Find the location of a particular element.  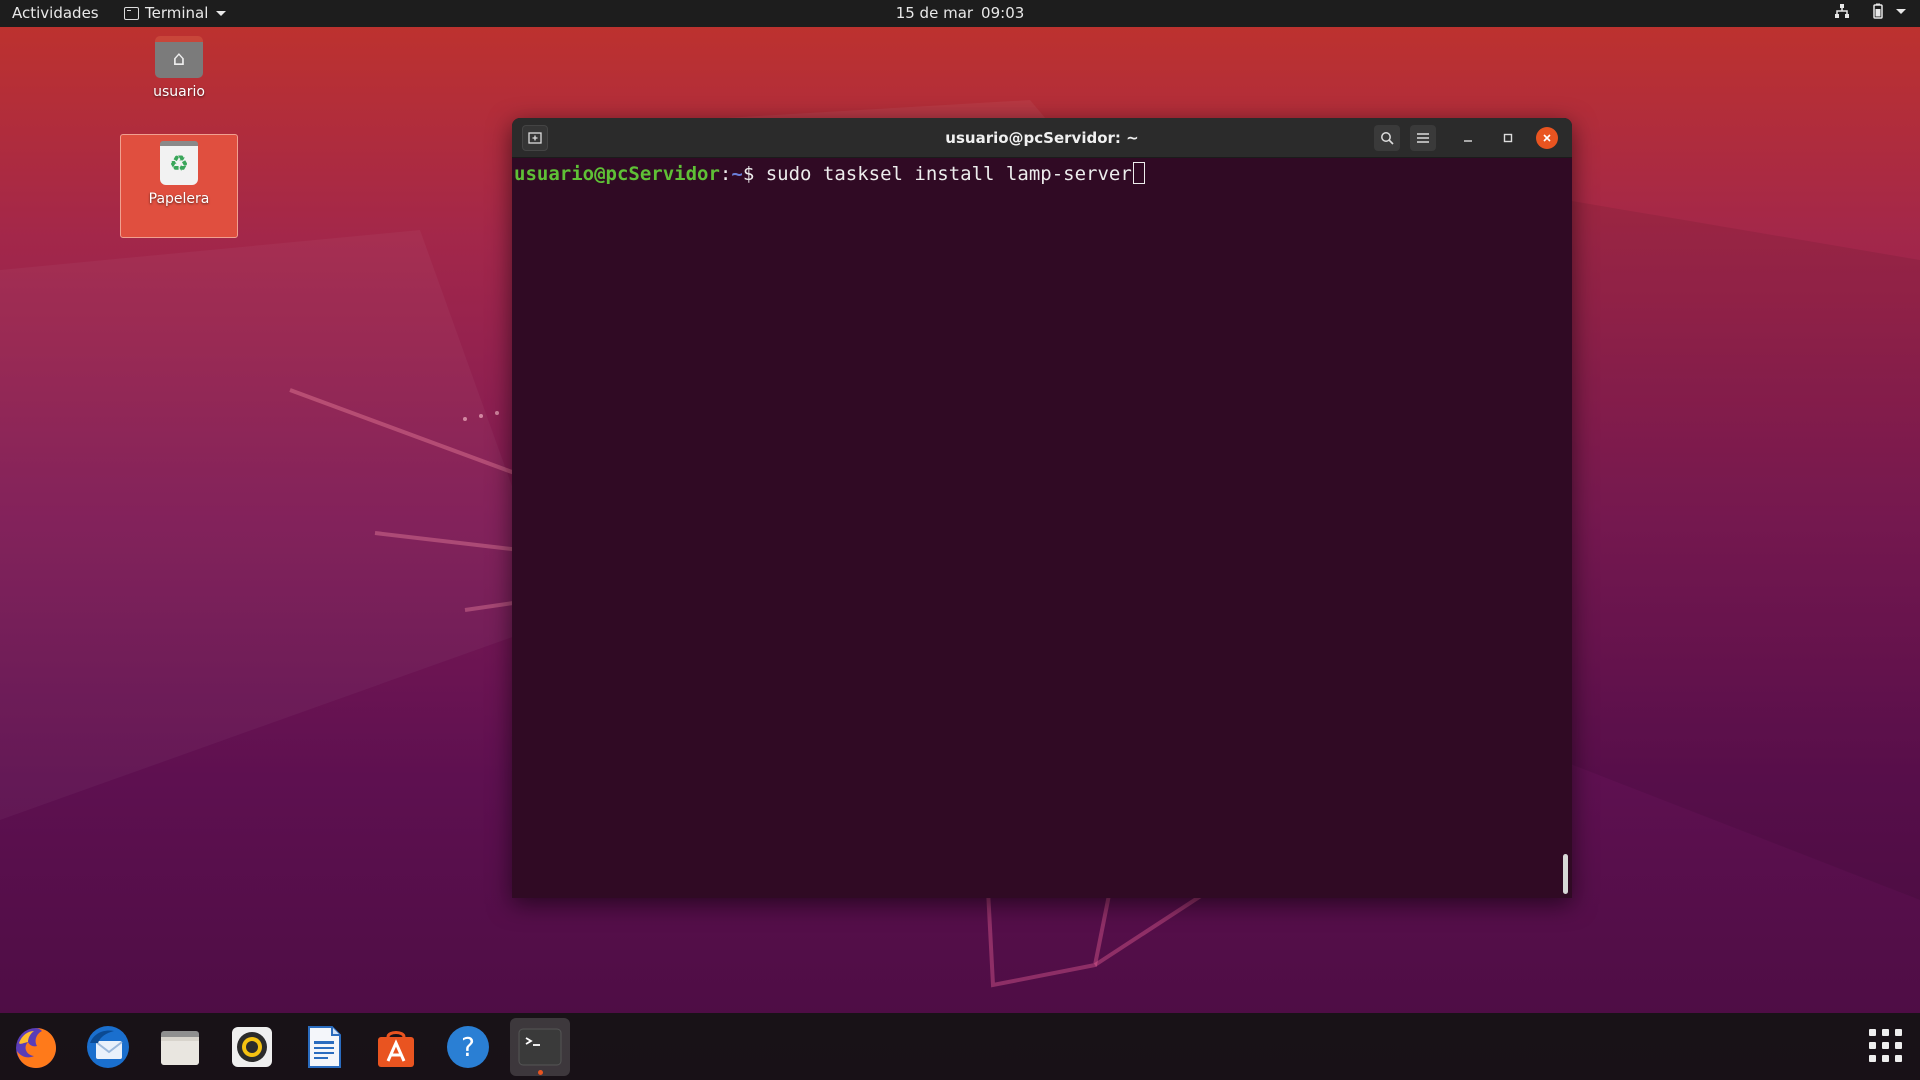

top-bar: Actividades Terminal 15 de mar 09:03 is located at coordinates (960, 13).